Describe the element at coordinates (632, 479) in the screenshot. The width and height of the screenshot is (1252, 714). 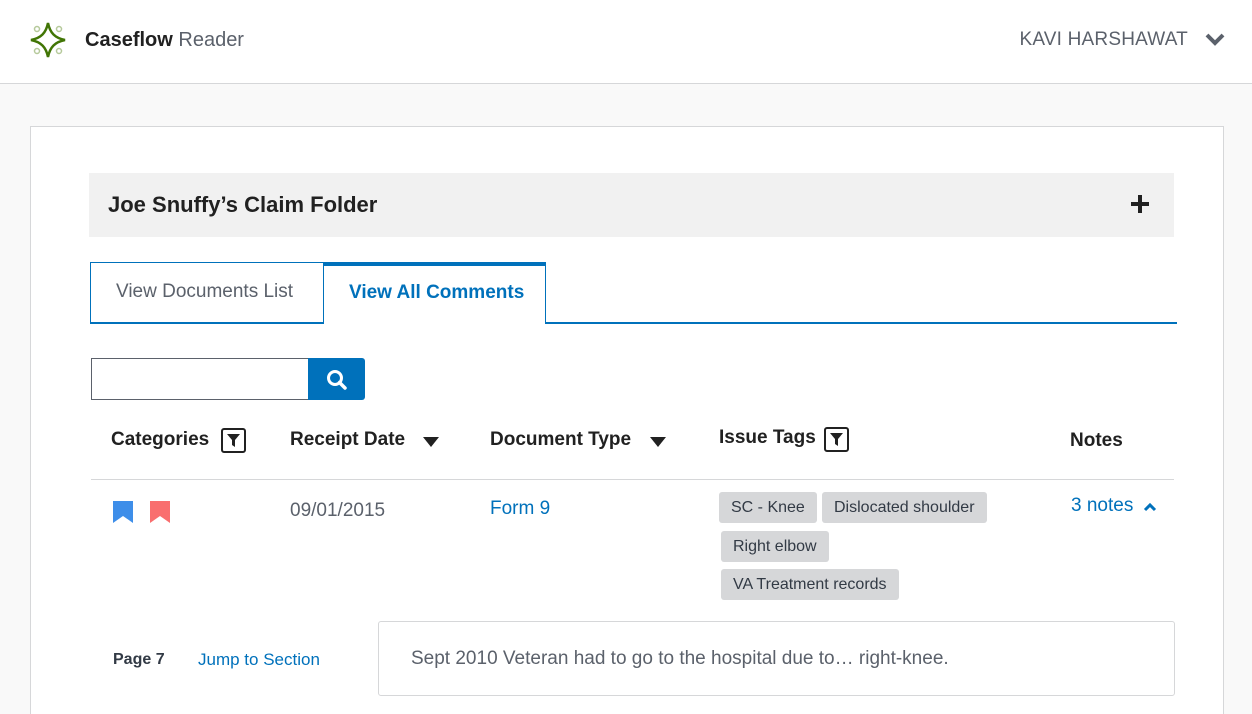
I see `table-divider` at that location.